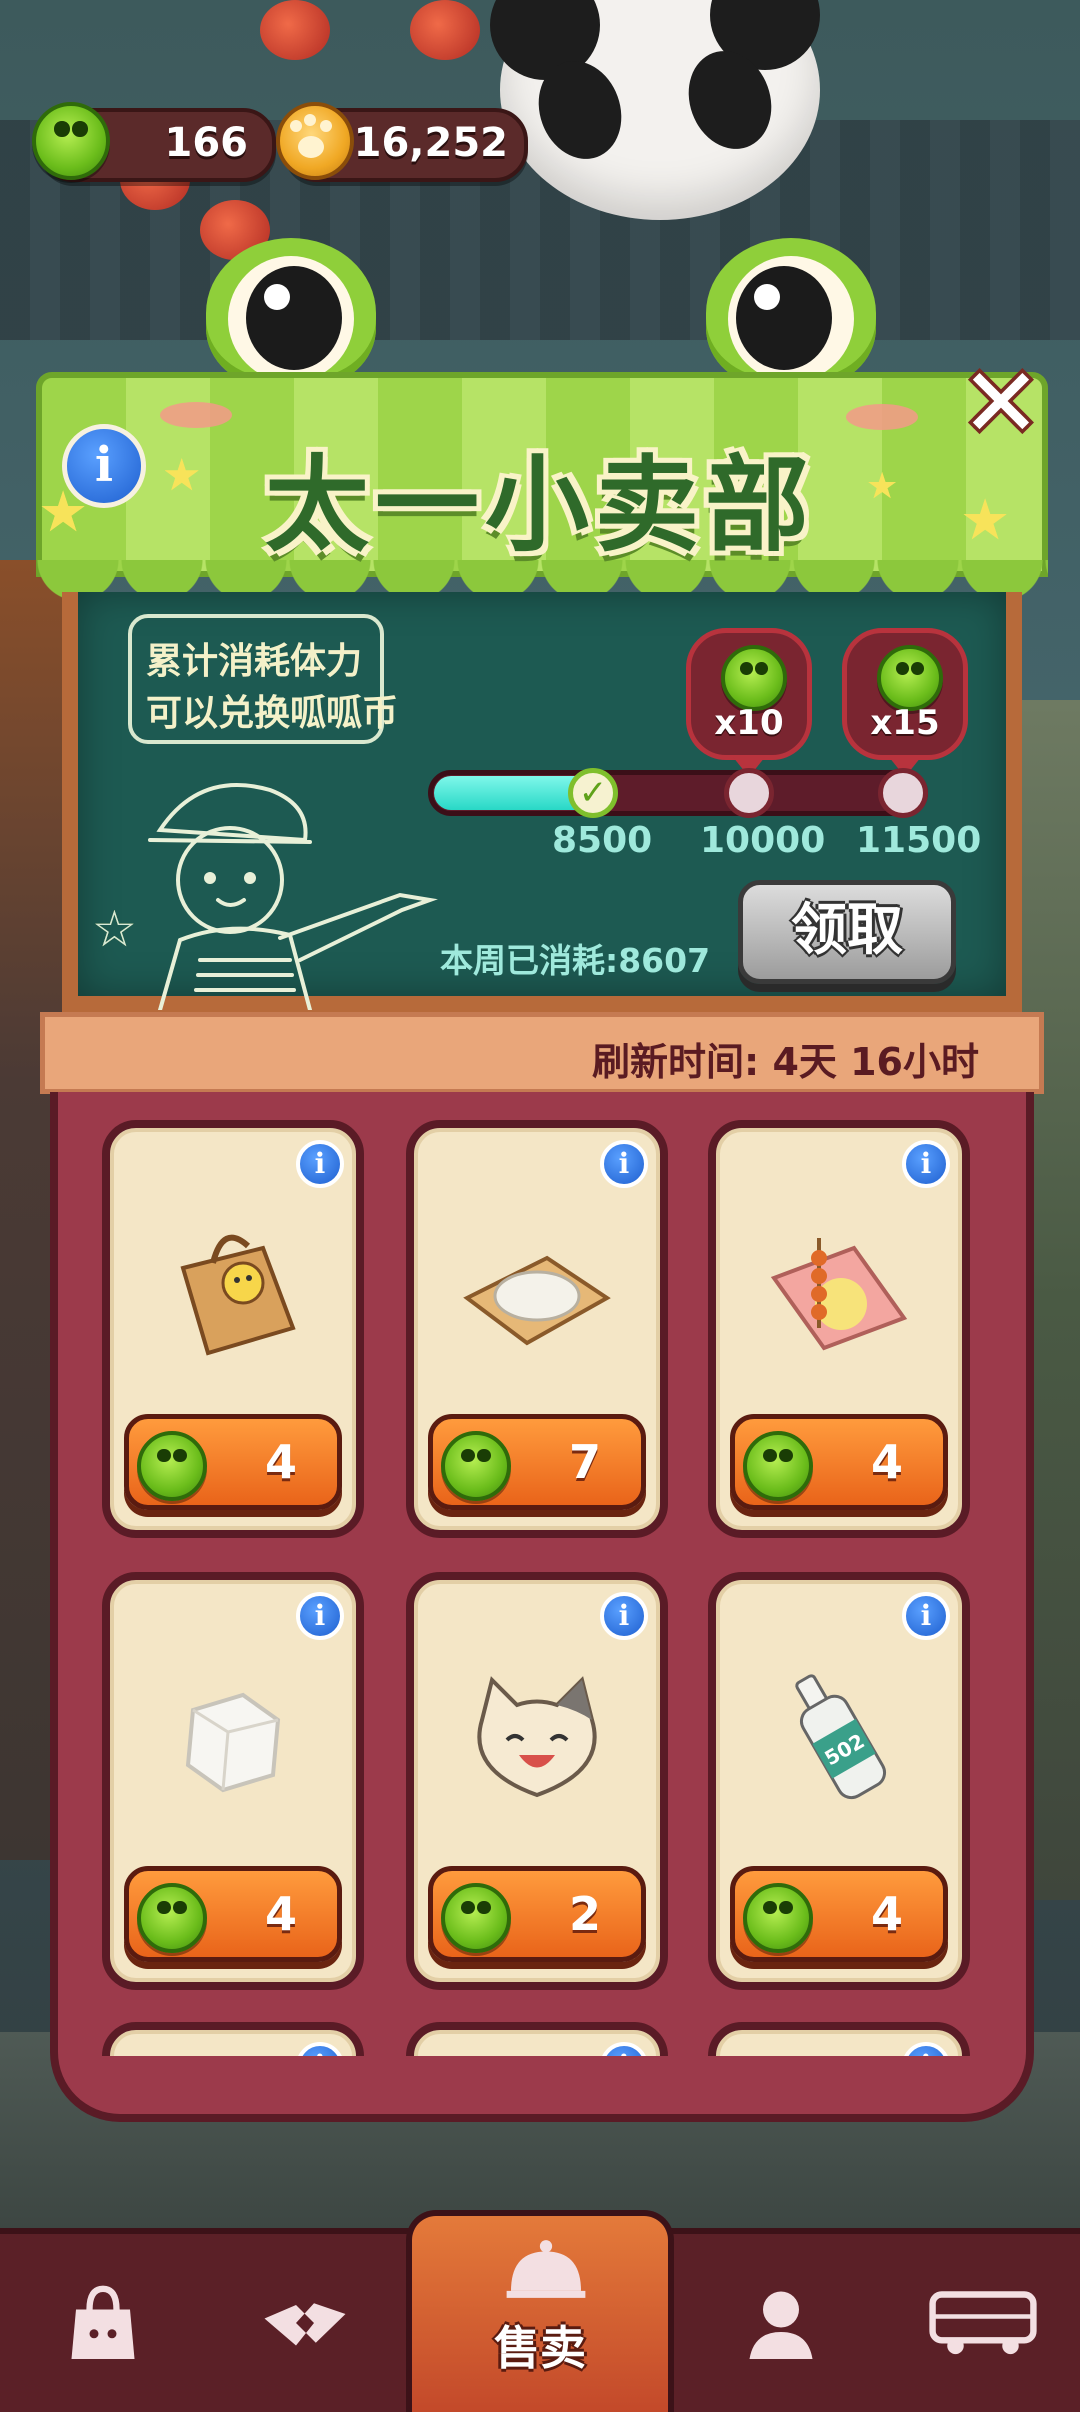 The image size is (1080, 2412). I want to click on item-card-cat-bun: i 2, so click(537, 1781).